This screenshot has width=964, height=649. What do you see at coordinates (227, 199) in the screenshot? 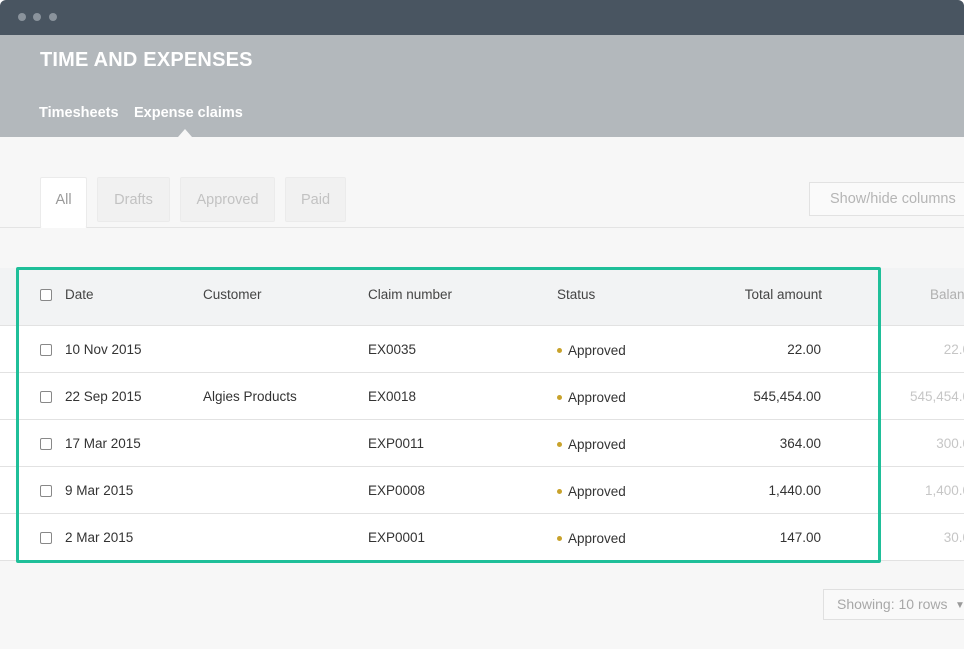
I see `filter-tab-approved: Approved` at bounding box center [227, 199].